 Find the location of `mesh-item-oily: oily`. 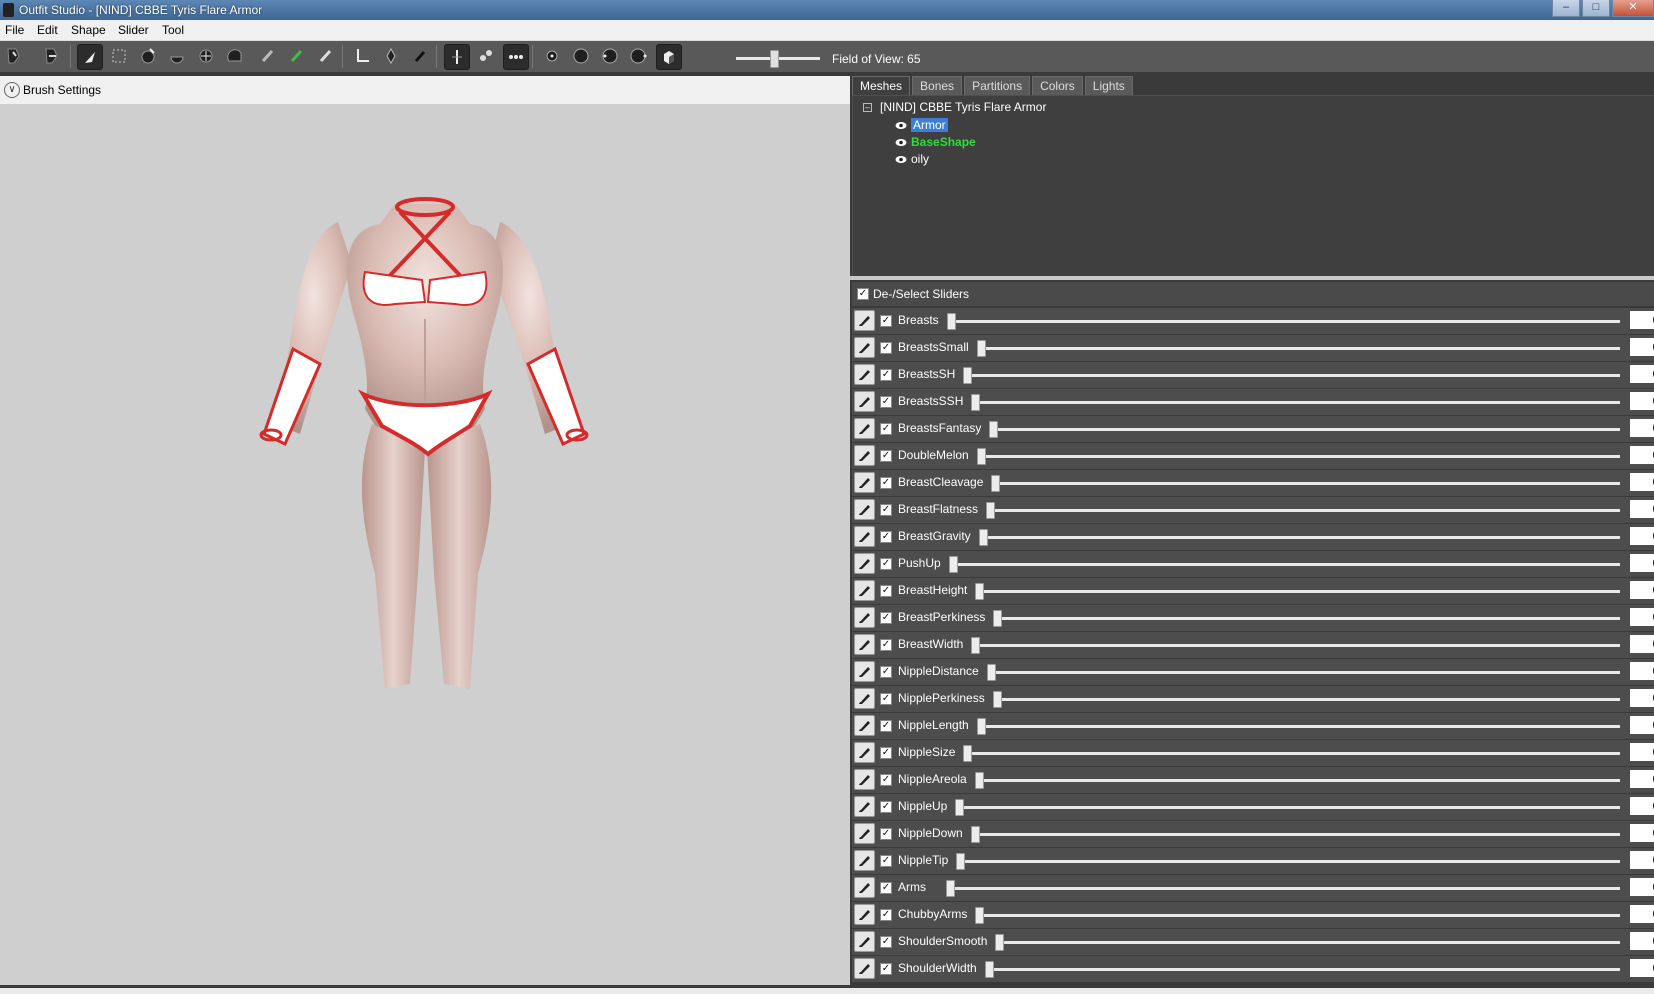

mesh-item-oily: oily is located at coordinates (912, 159).